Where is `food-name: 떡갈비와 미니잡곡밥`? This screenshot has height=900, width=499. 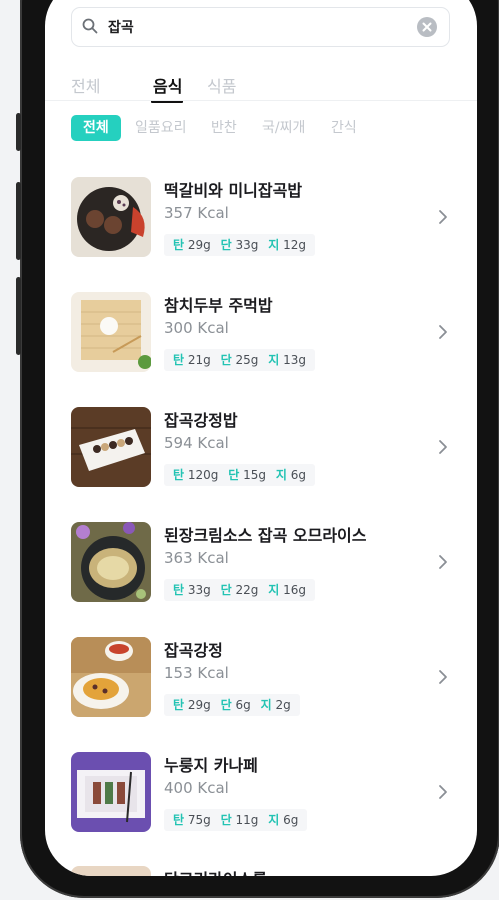
food-name: 떡갈비와 미니잡곡밥 is located at coordinates (233, 190).